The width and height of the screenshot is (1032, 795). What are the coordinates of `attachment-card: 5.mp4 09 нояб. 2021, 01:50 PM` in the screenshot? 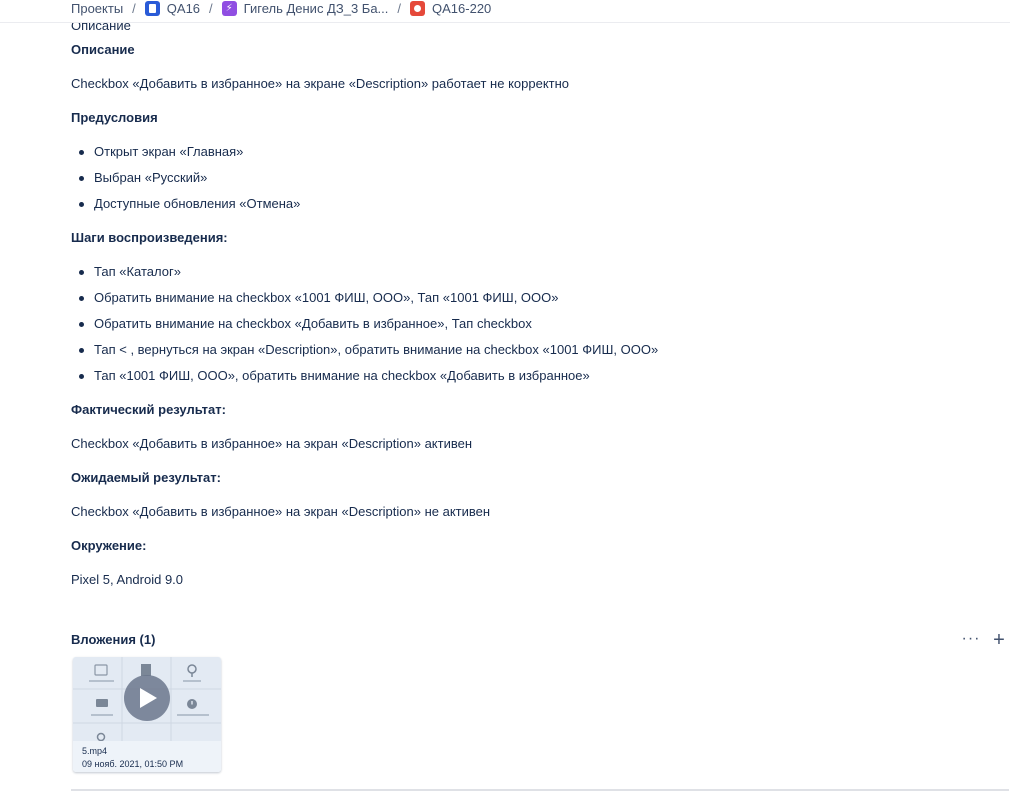 It's located at (147, 714).